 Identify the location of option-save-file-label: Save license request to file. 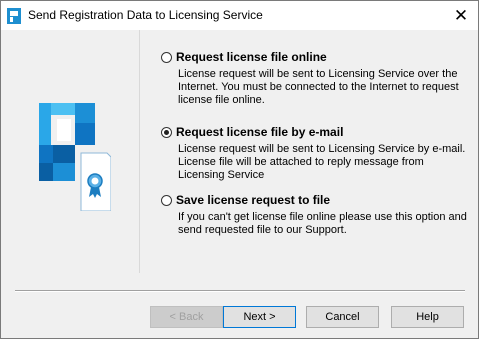
(253, 200).